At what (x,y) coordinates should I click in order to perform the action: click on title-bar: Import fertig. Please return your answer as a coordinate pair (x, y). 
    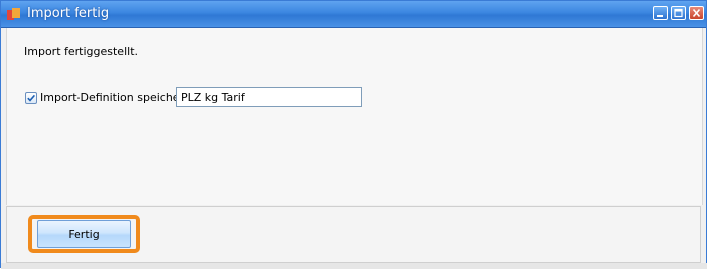
    Looking at the image, I should click on (353, 14).